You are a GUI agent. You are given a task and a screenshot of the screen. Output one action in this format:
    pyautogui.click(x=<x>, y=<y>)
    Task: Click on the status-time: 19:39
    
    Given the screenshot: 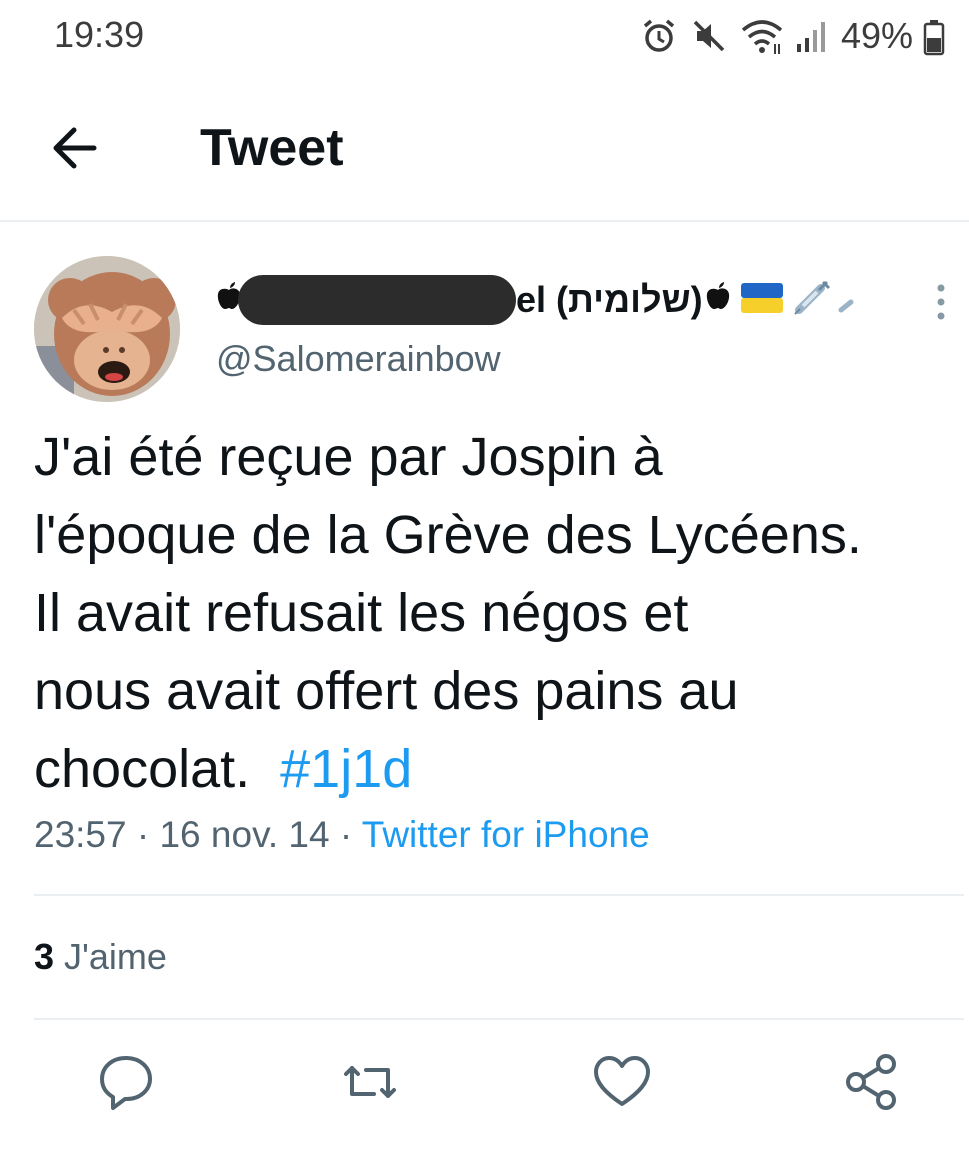 What is the action you would take?
    pyautogui.click(x=99, y=34)
    